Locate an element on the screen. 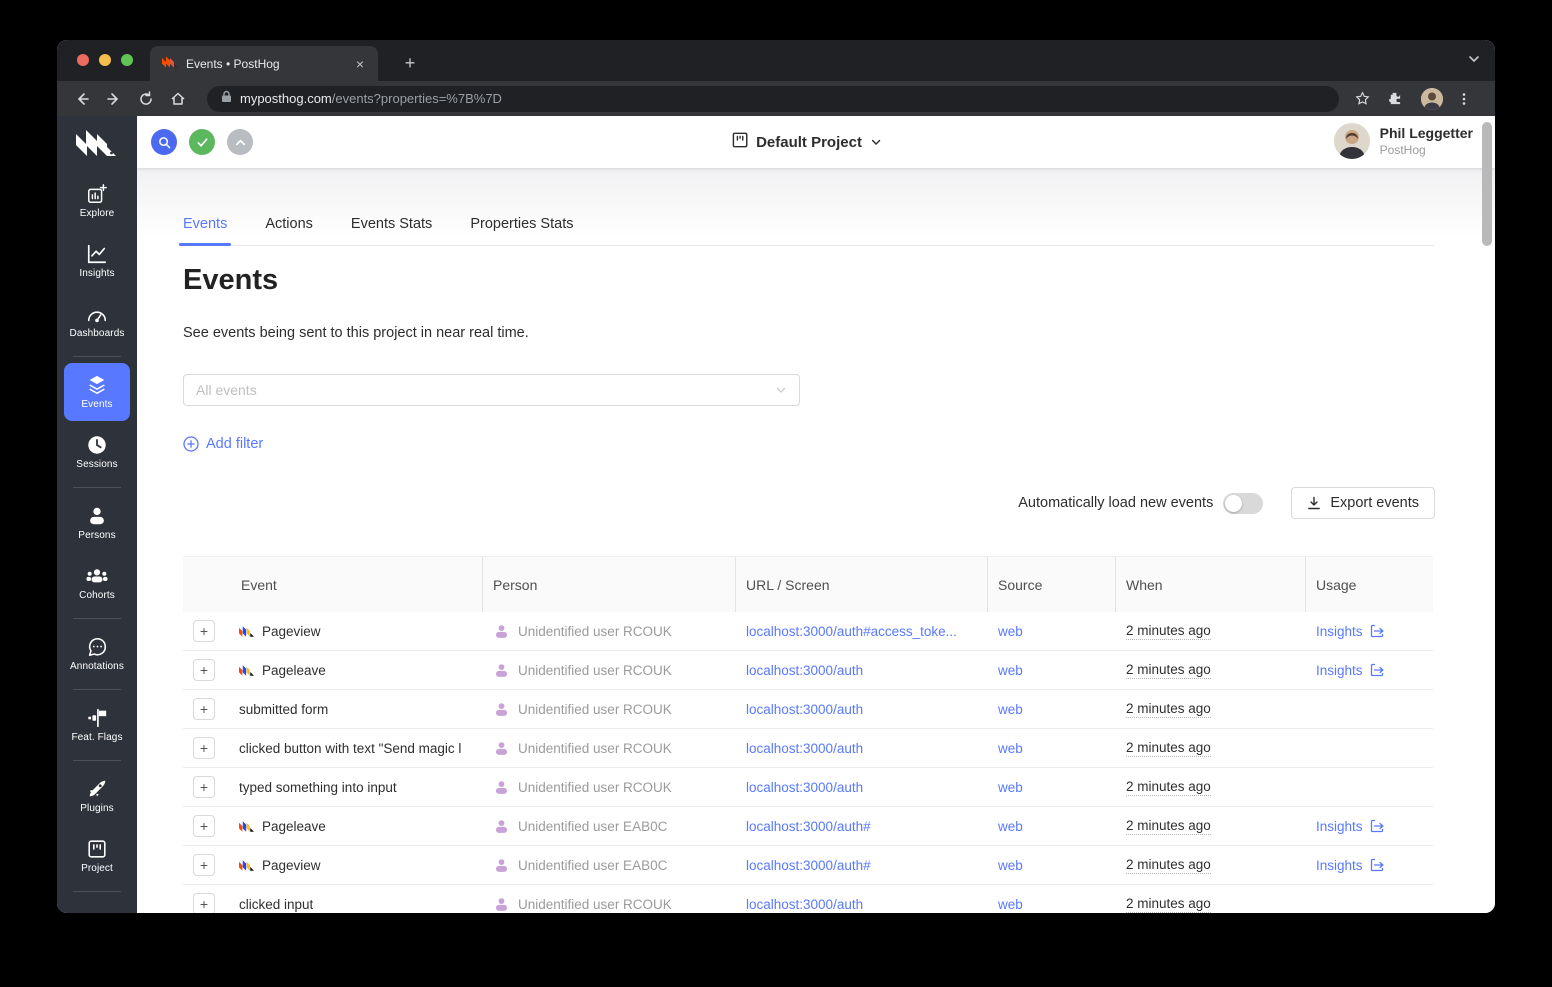  search-icon is located at coordinates (164, 142).